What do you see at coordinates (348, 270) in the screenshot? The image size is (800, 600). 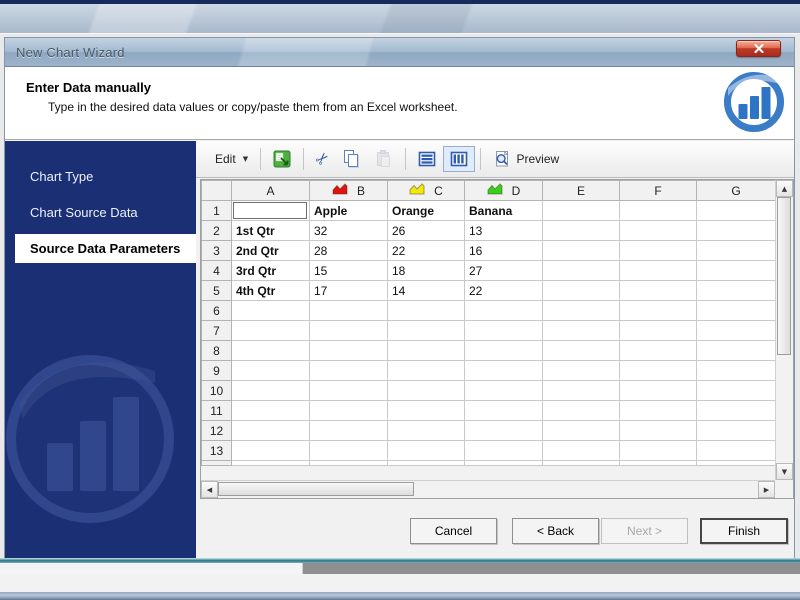 I see `cell-B4: 15` at bounding box center [348, 270].